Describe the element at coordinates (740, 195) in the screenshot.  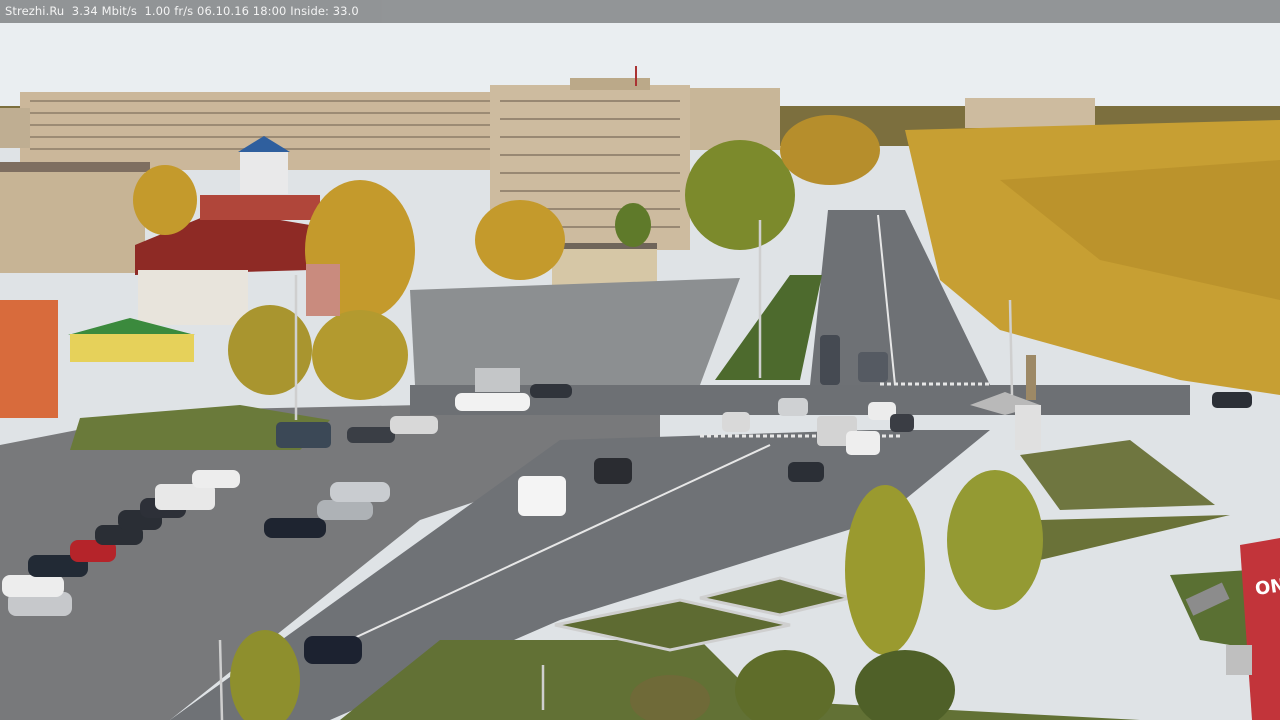
I see `green-trees-center` at that location.